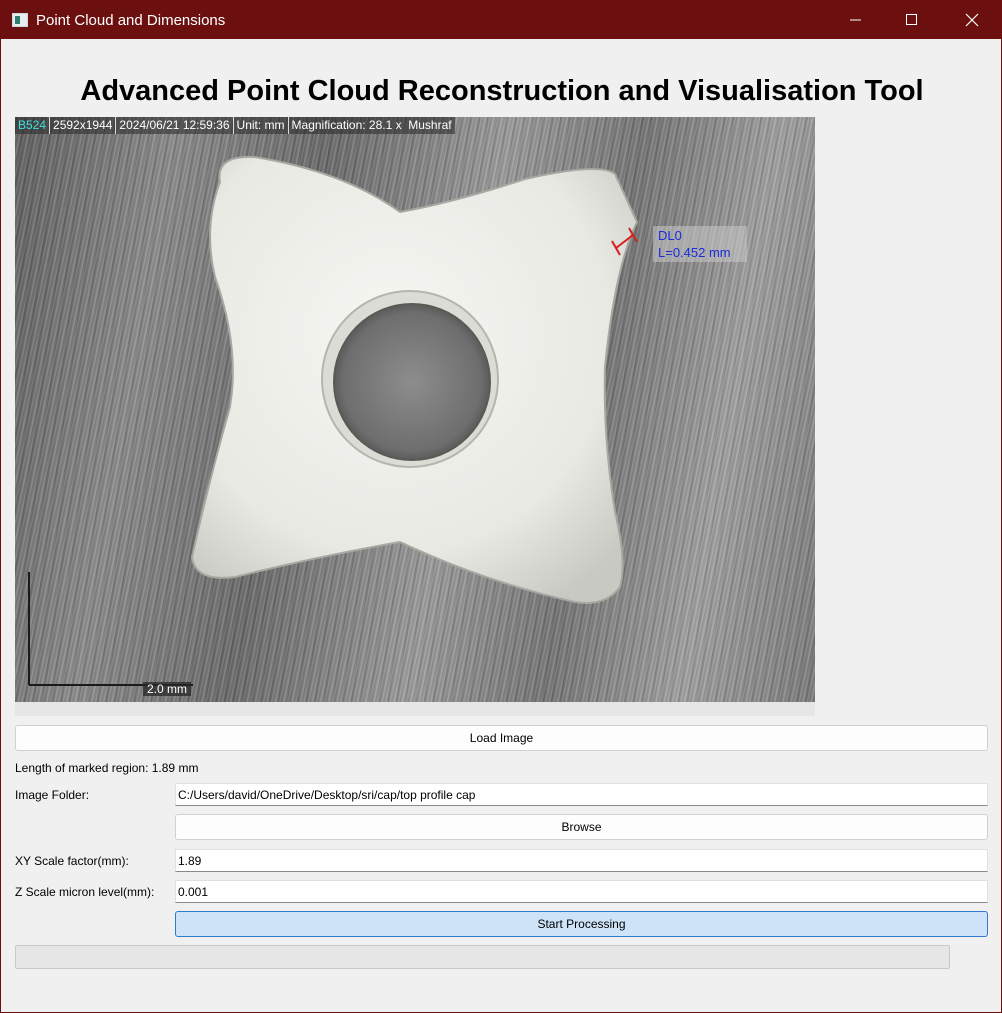 This screenshot has height=1013, width=1002. Describe the element at coordinates (175, 125) in the screenshot. I see `capture-datetime: 2024/06/21 12:59:36` at that location.